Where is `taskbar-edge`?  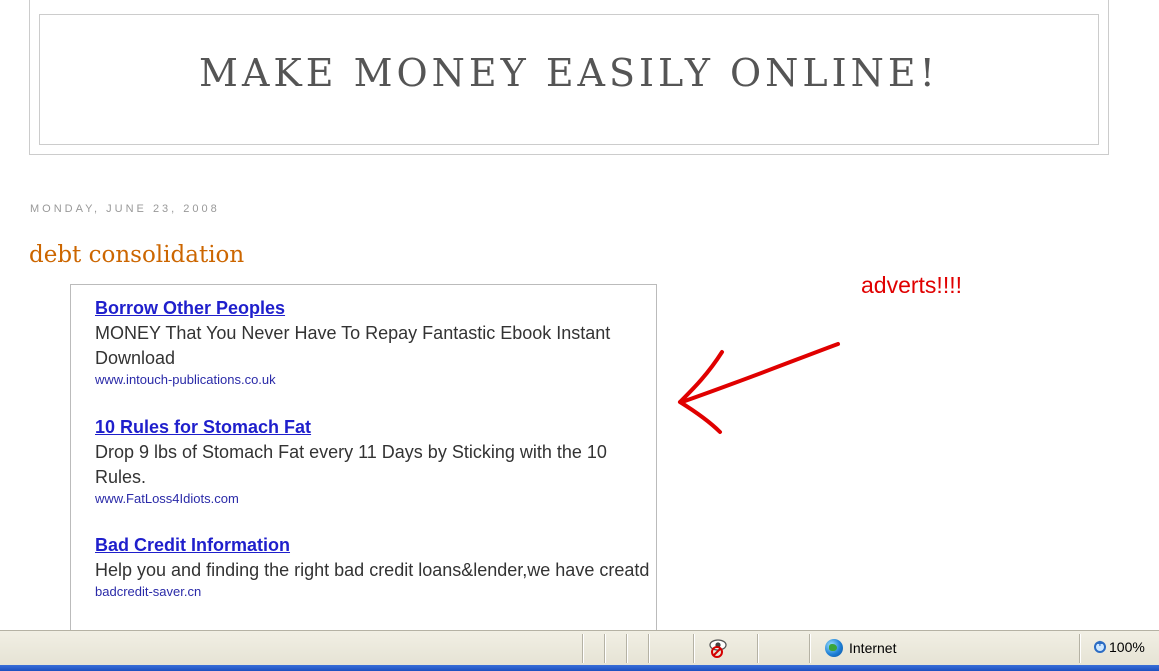
taskbar-edge is located at coordinates (579, 668).